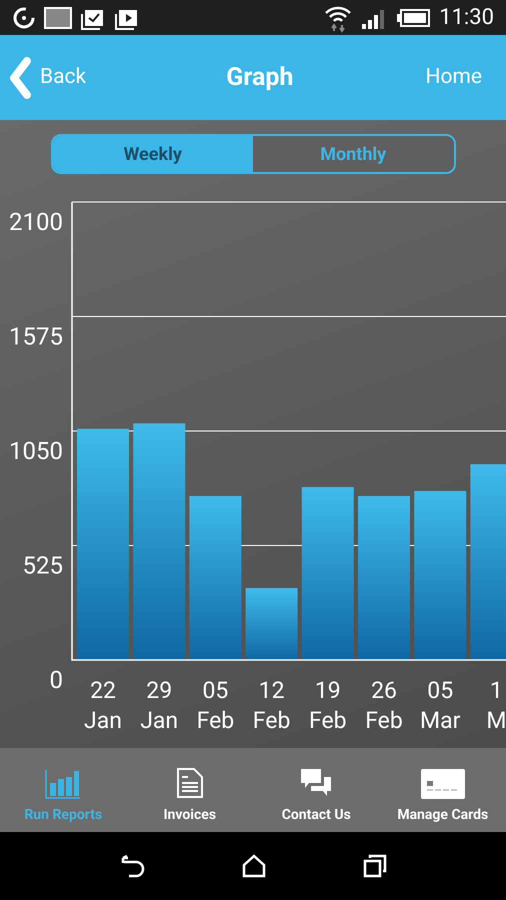 This screenshot has height=900, width=506. I want to click on image-icon, so click(58, 17).